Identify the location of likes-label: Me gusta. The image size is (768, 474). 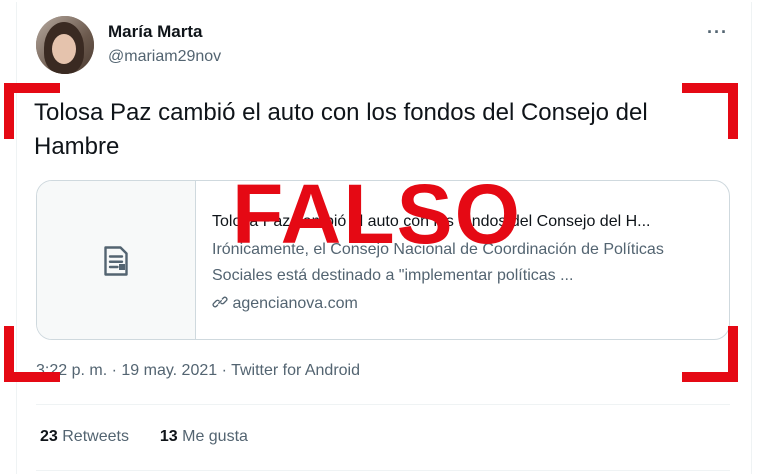
(215, 436).